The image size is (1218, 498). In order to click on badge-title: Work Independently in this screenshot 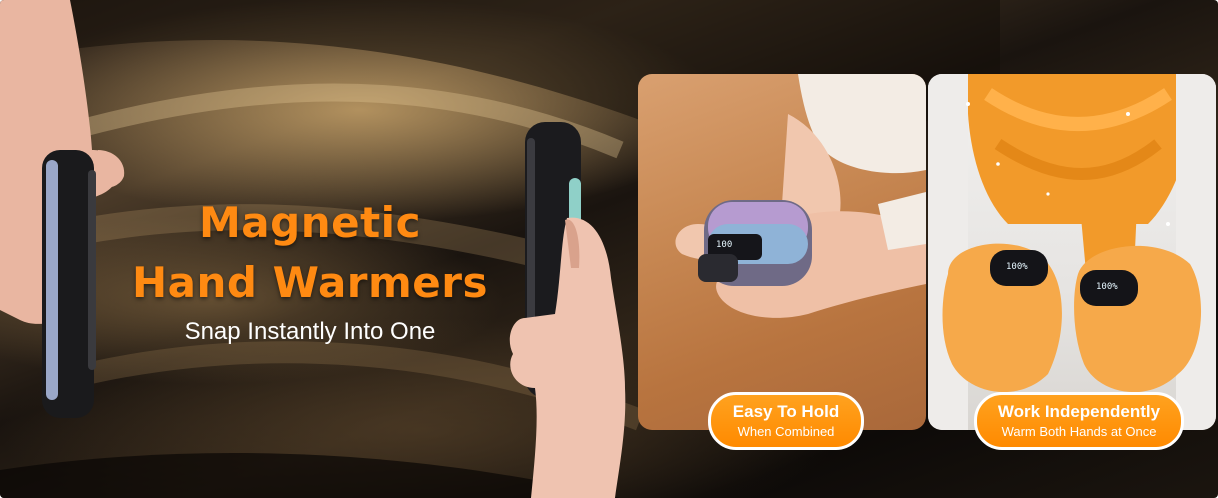, I will do `click(1079, 411)`.